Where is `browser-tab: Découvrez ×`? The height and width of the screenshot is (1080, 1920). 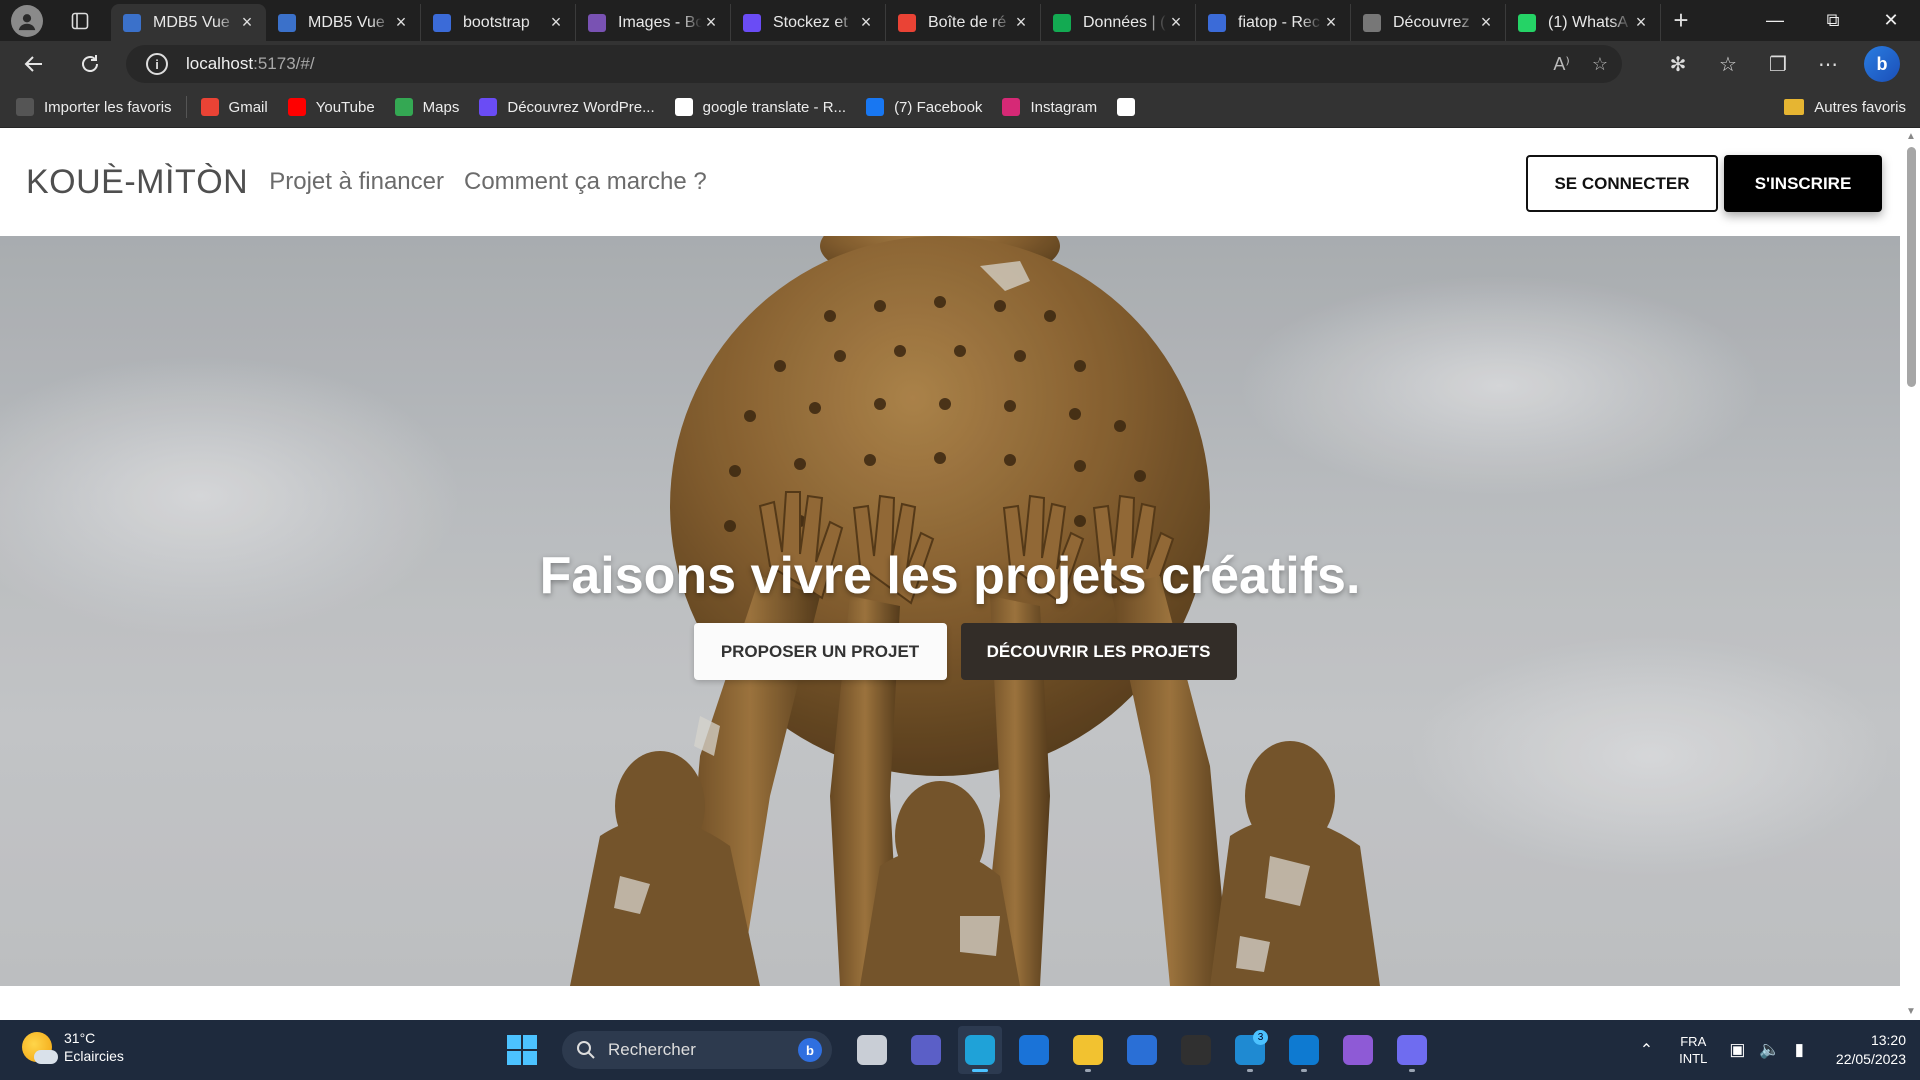
browser-tab: Découvrez × is located at coordinates (1428, 22).